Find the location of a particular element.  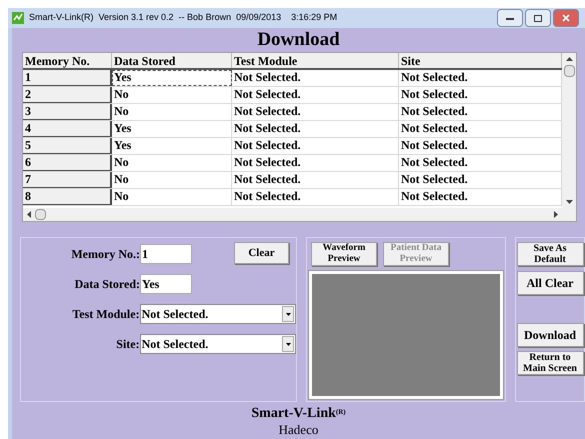

company-name: Hadeco is located at coordinates (298, 429).